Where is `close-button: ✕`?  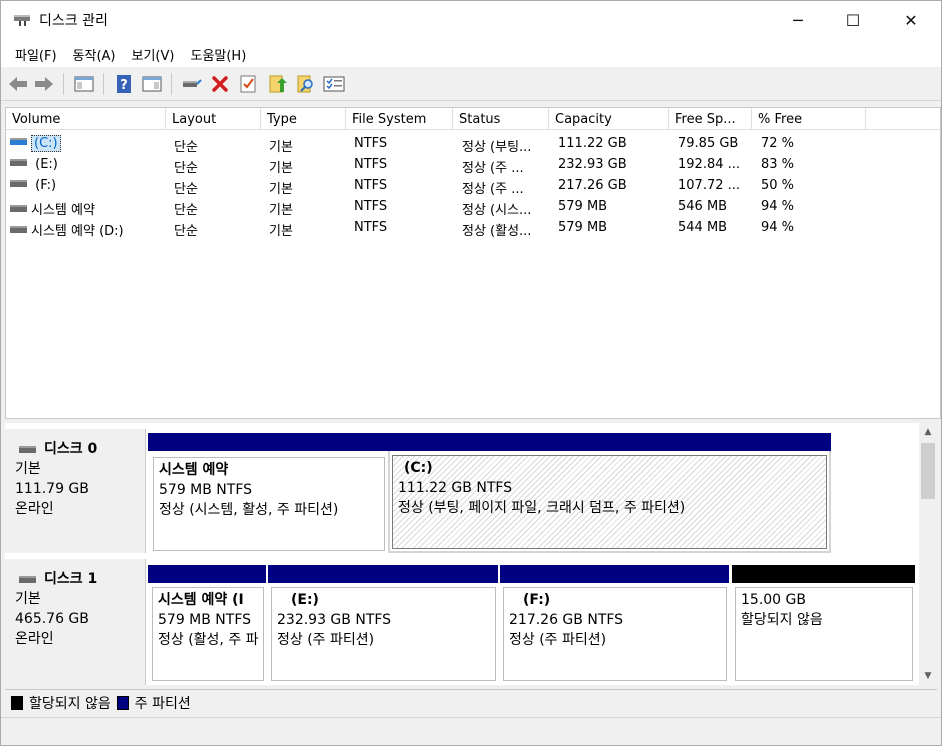
close-button: ✕ is located at coordinates (911, 20).